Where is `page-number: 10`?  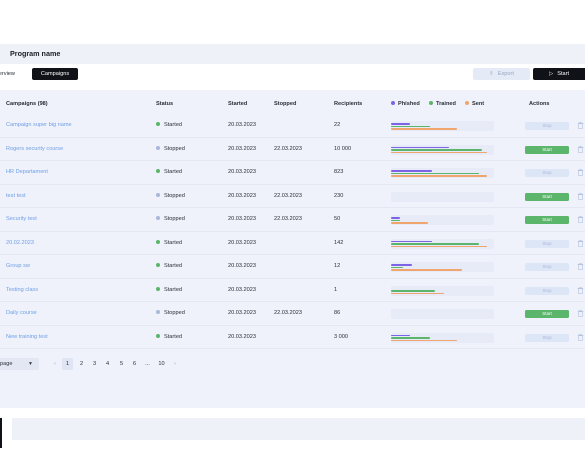
page-number: 10 is located at coordinates (161, 364).